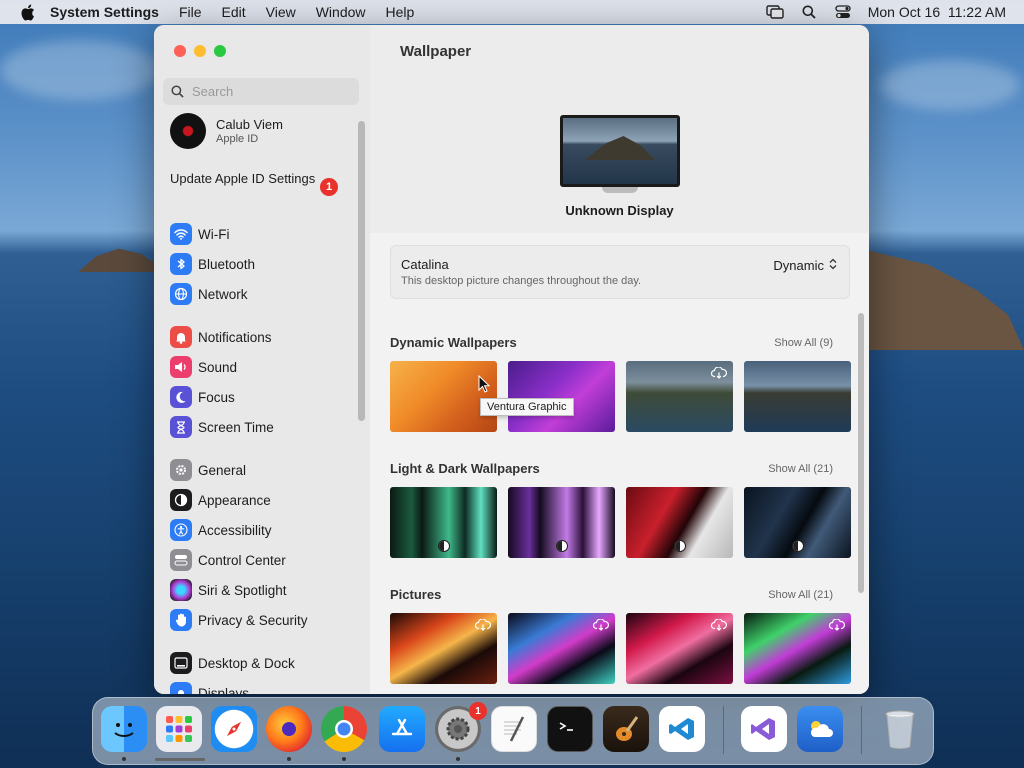  I want to click on monitor-stand, so click(620, 190).